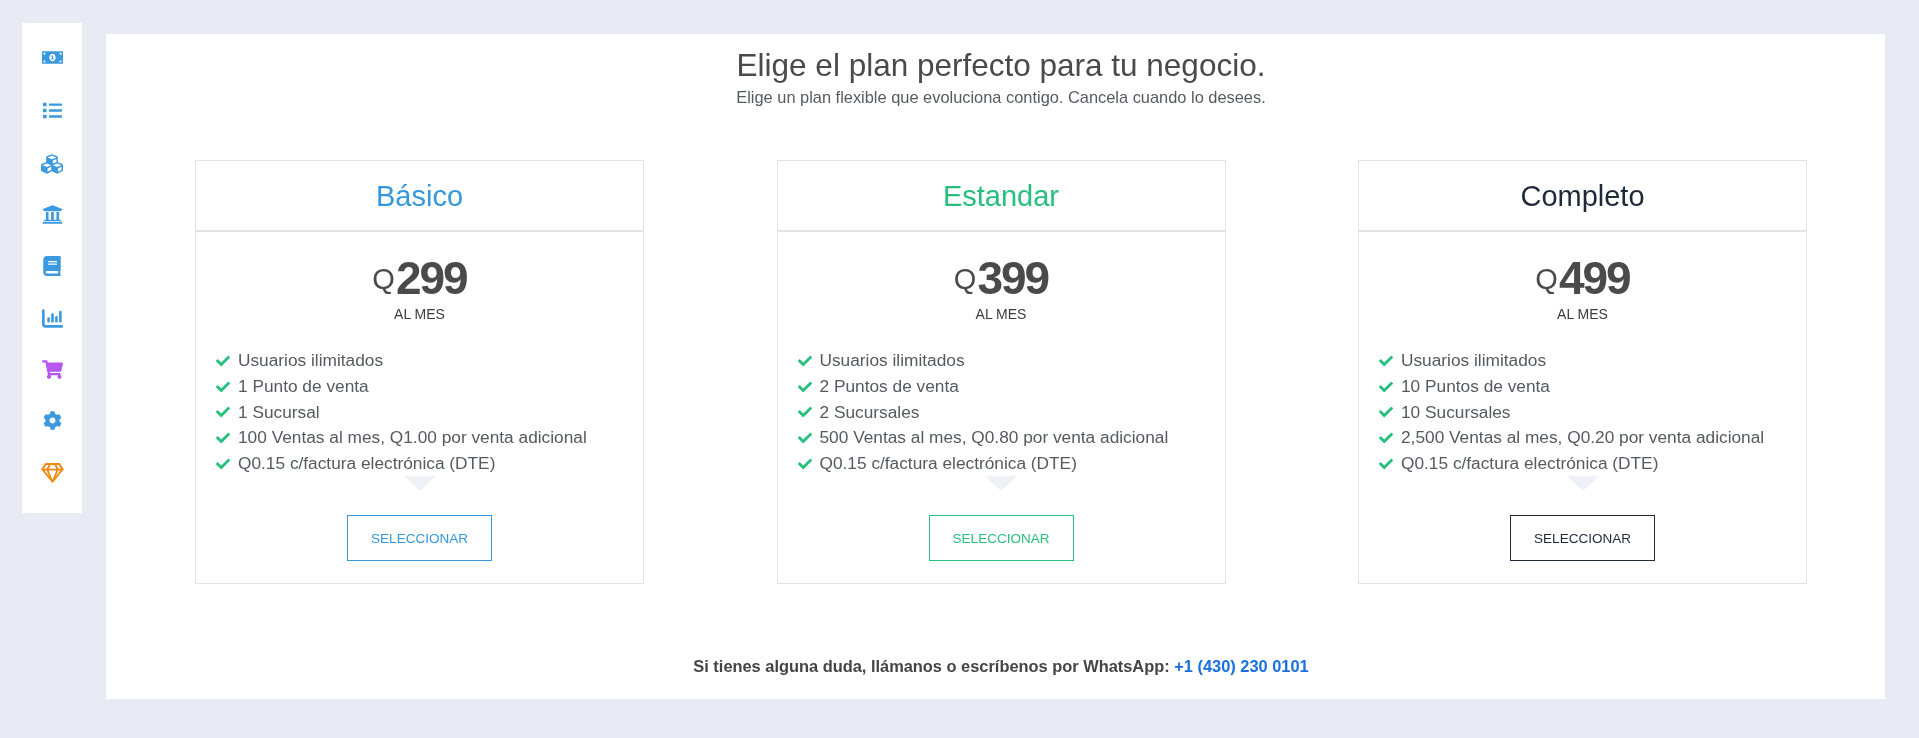 This screenshot has width=1919, height=738. What do you see at coordinates (1594, 278) in the screenshot?
I see `price-amount: 499` at bounding box center [1594, 278].